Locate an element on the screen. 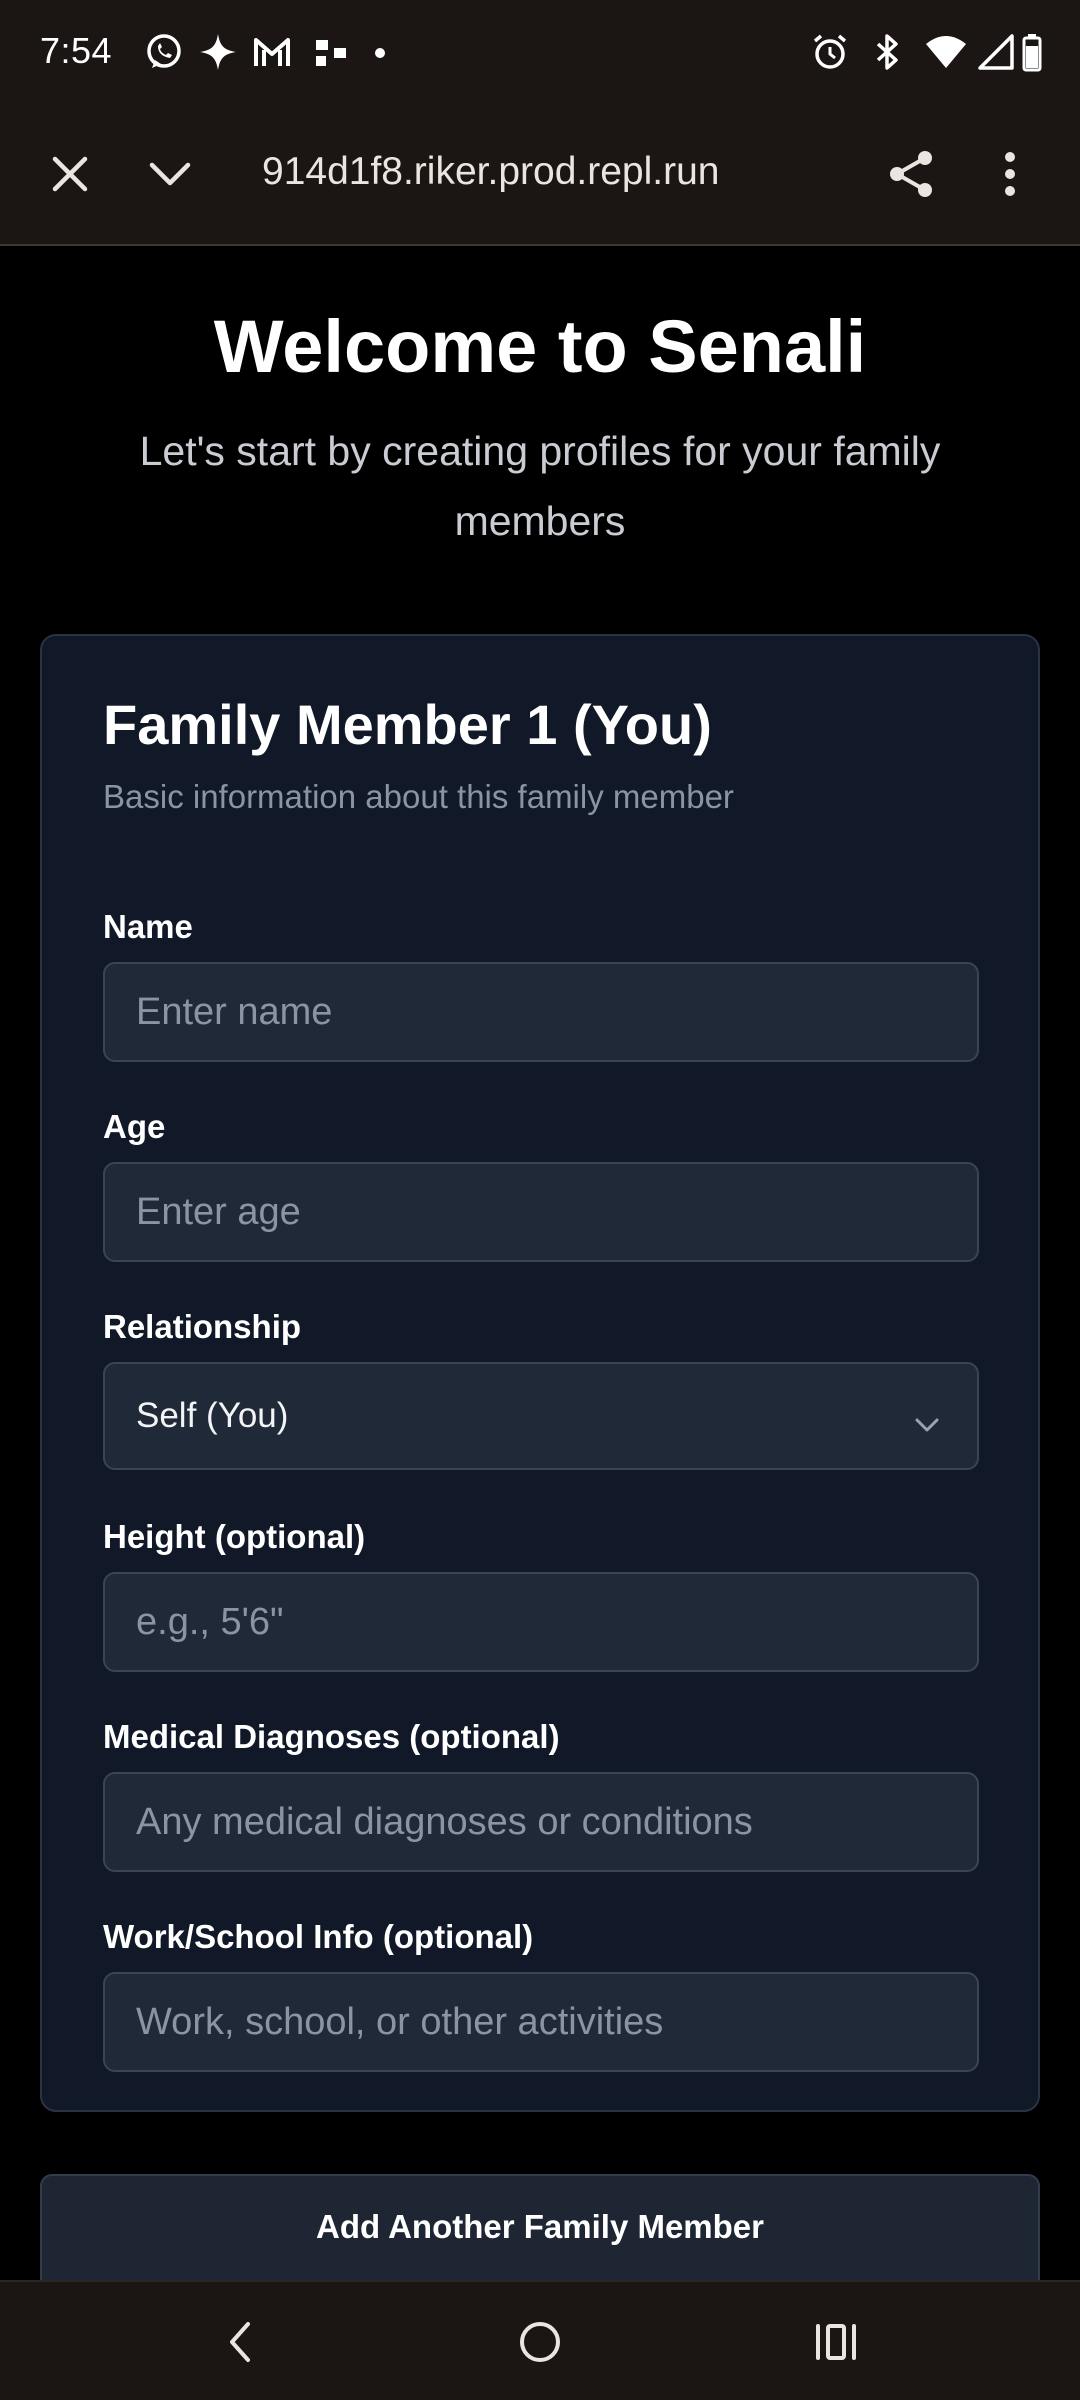 The width and height of the screenshot is (1080, 2400). work-label: Work/School Info (optional) is located at coordinates (318, 1936).